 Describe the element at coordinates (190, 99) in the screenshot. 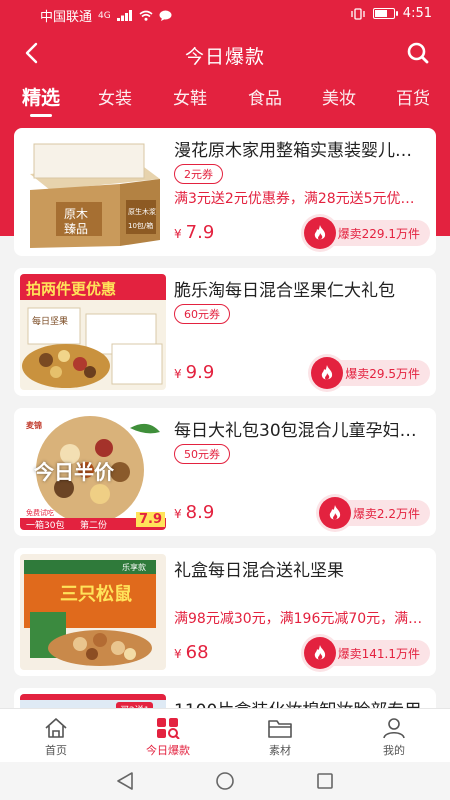

I see `tab-label: 女鞋` at that location.